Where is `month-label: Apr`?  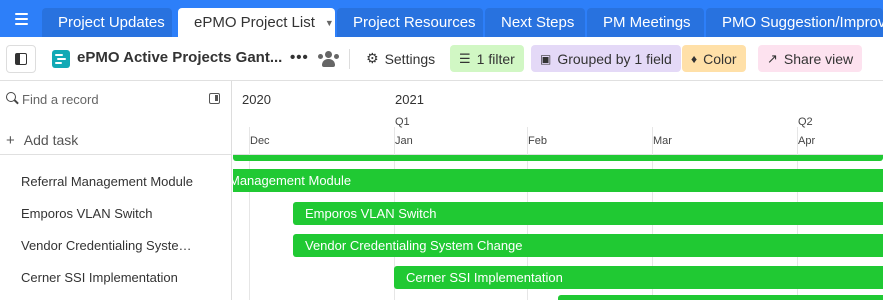 month-label: Apr is located at coordinates (807, 141).